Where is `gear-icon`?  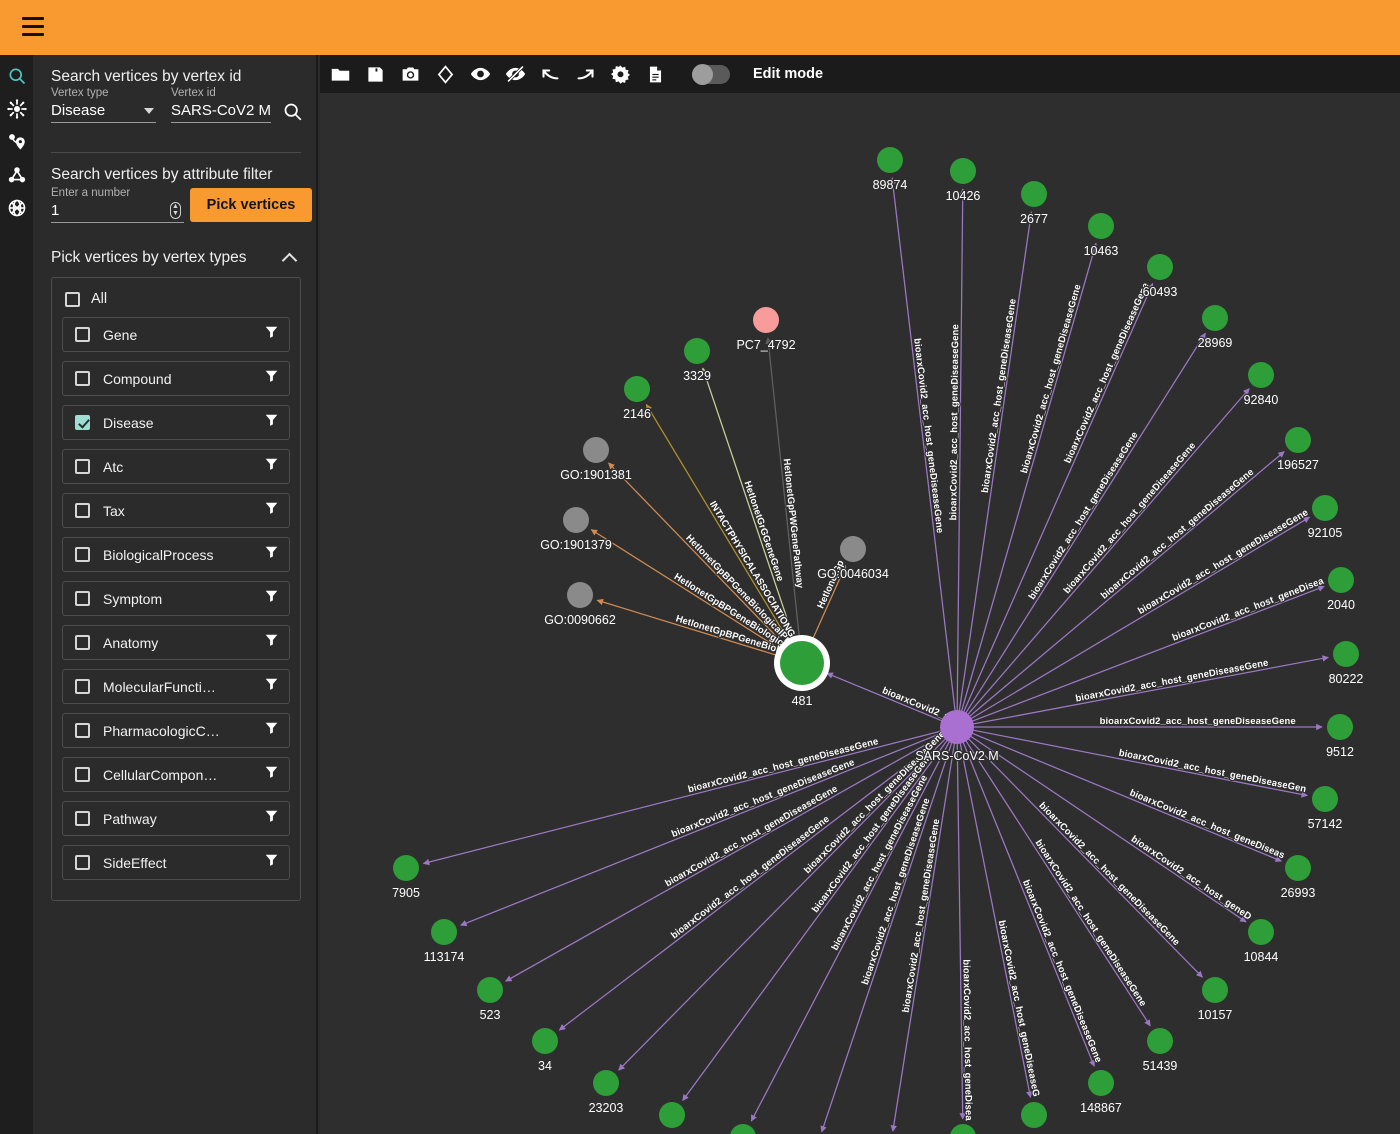 gear-icon is located at coordinates (620, 74).